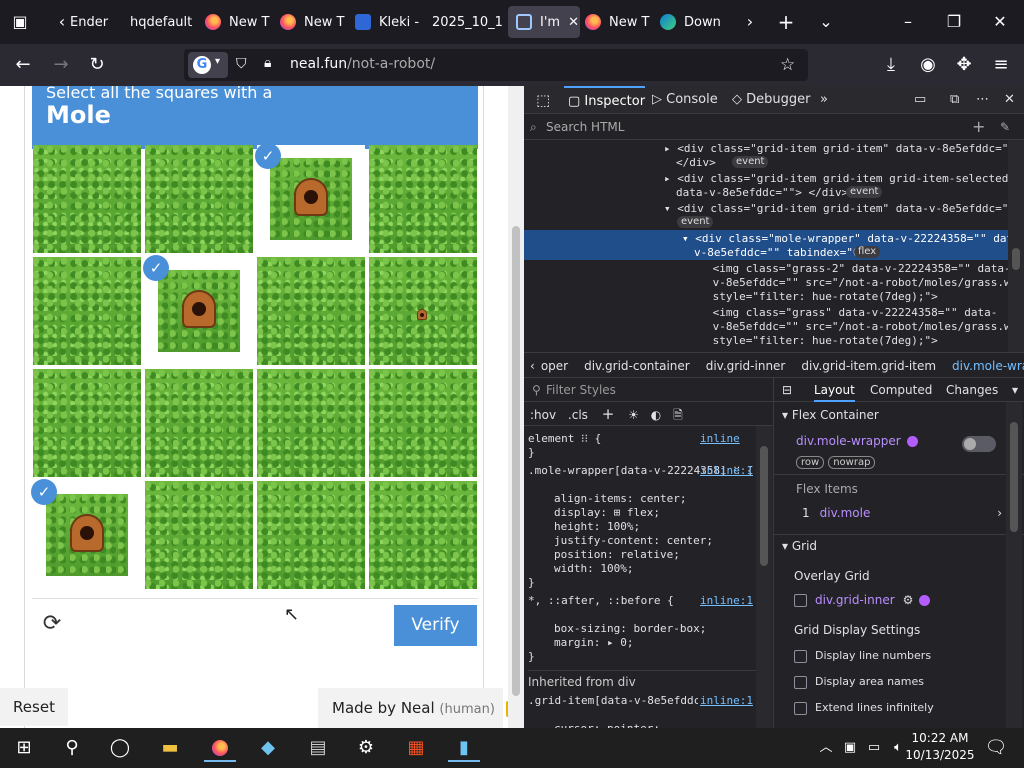 This screenshot has height=768, width=1024. I want to click on html-node-line: </div>, so click(836, 163).